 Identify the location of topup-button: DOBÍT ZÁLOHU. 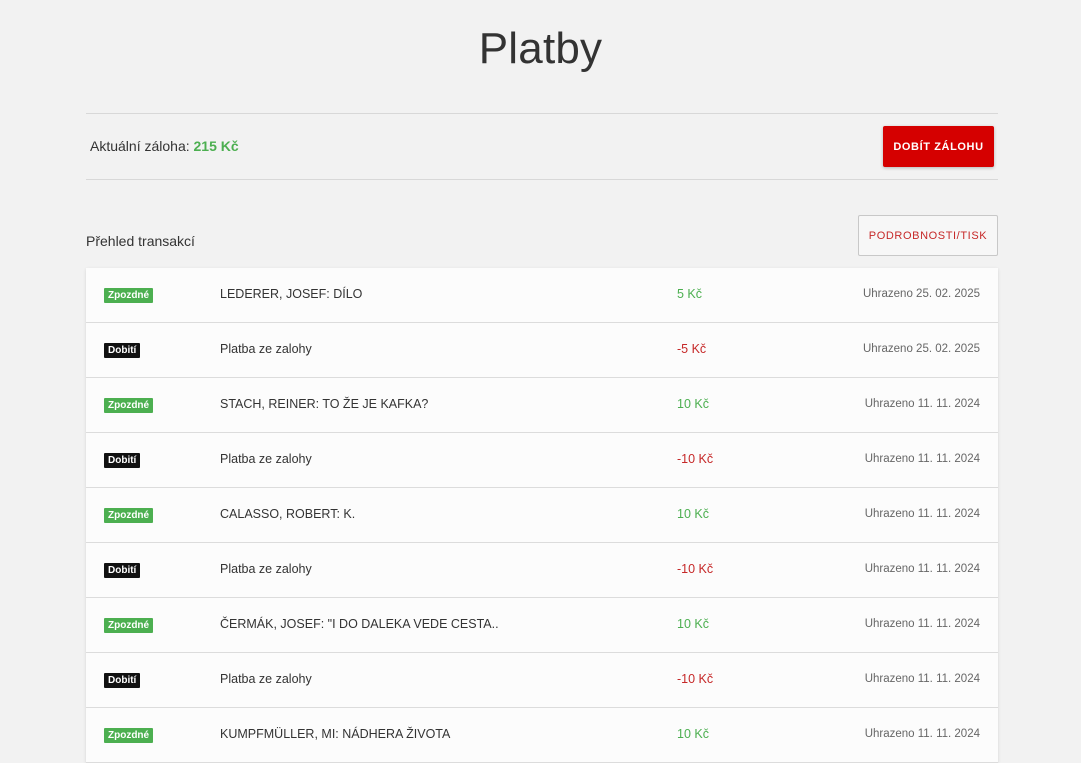
(938, 146).